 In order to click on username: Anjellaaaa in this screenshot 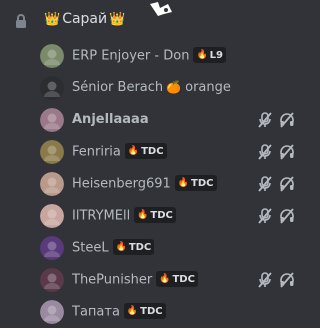, I will do `click(110, 119)`.